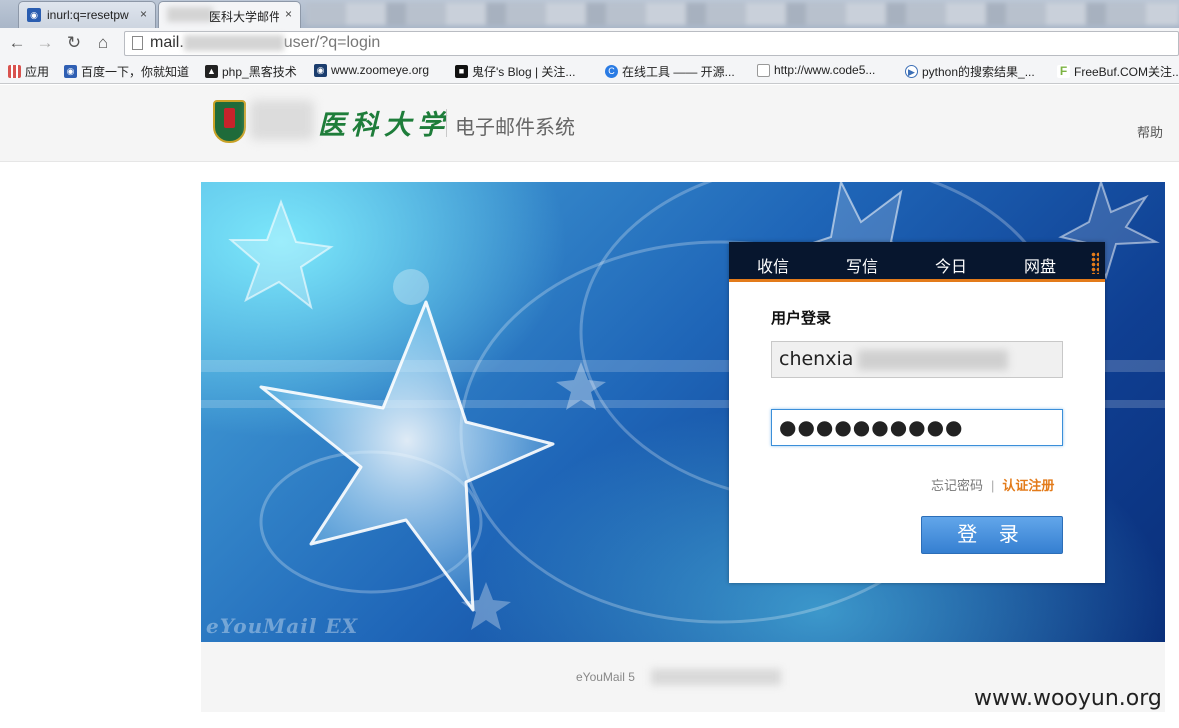 The width and height of the screenshot is (1179, 728). I want to click on redacted-host, so click(233, 42).